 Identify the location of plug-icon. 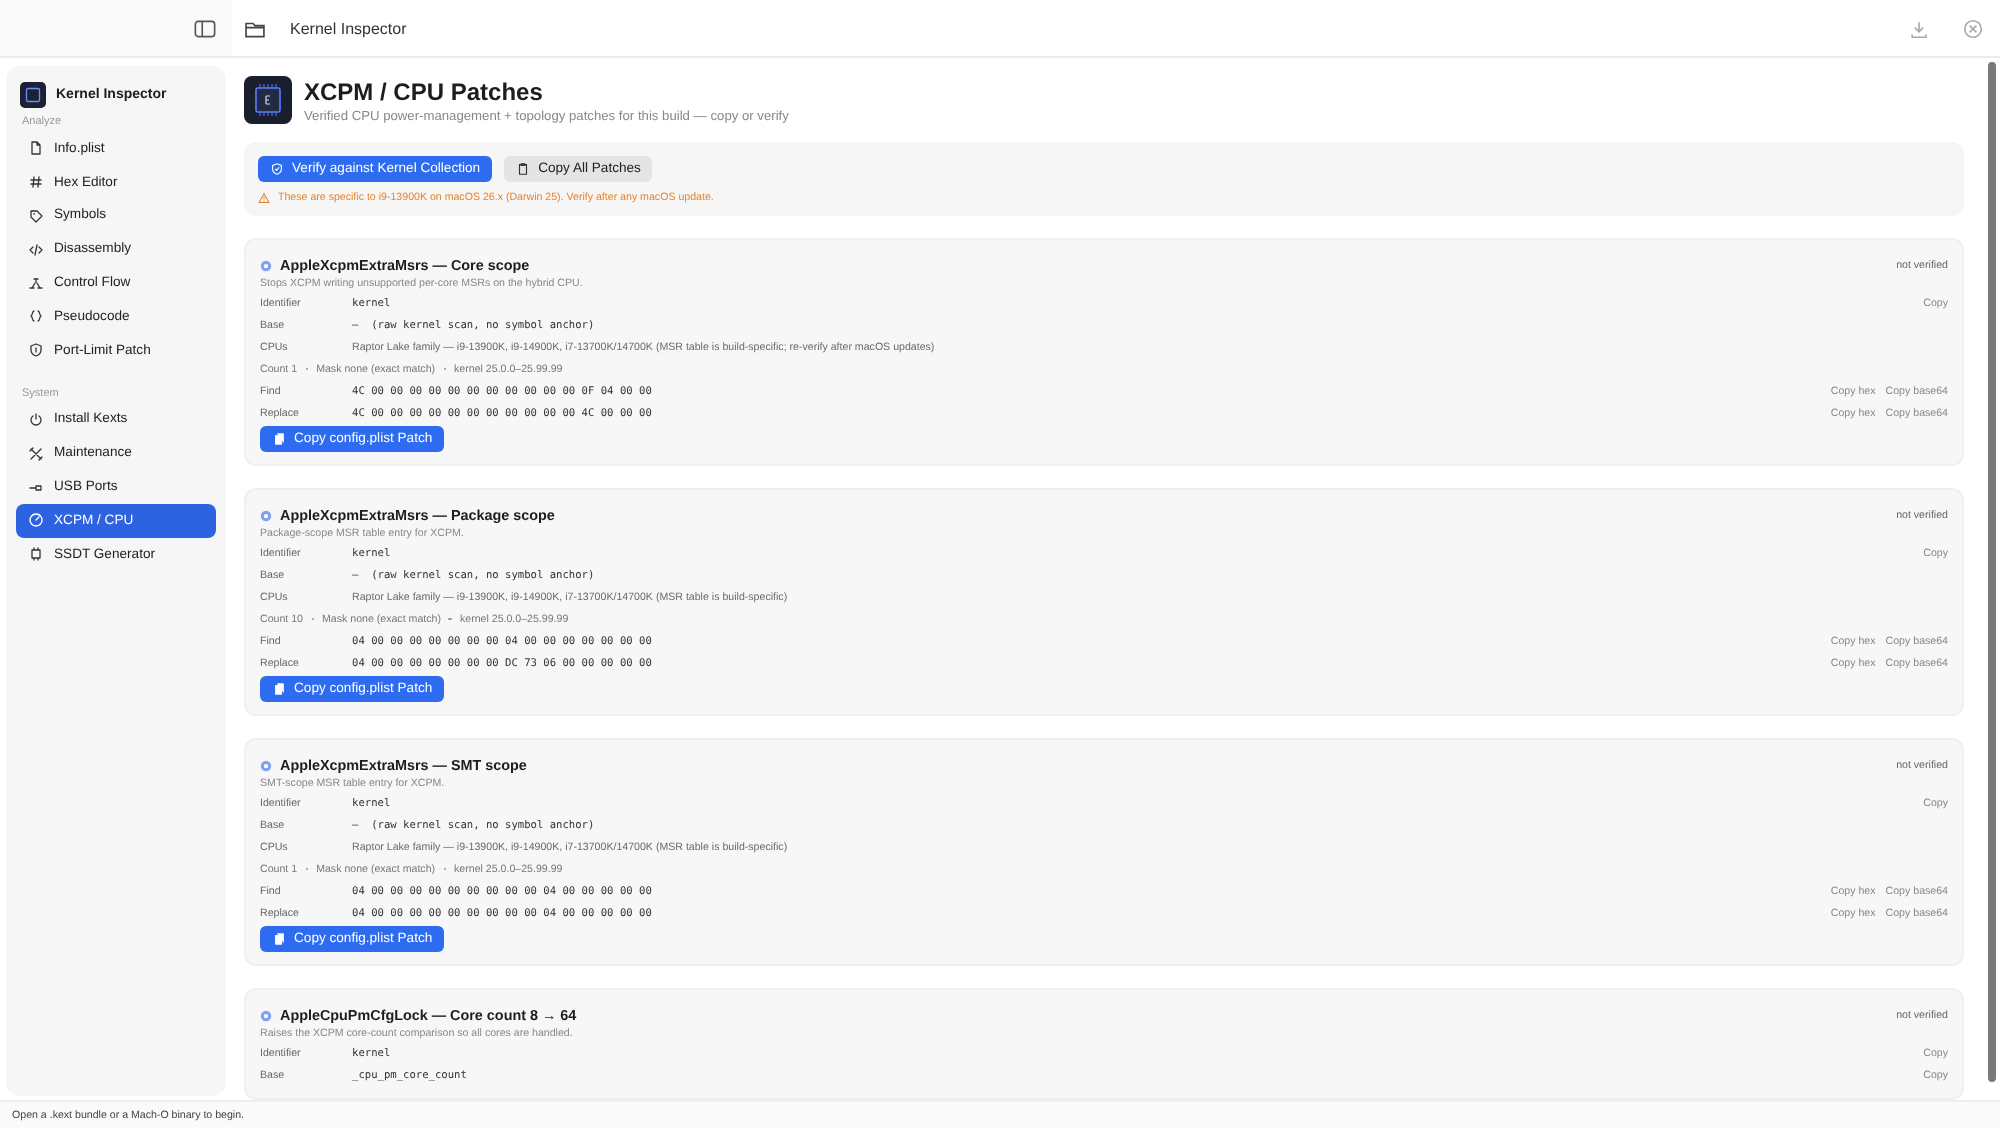
(36, 487).